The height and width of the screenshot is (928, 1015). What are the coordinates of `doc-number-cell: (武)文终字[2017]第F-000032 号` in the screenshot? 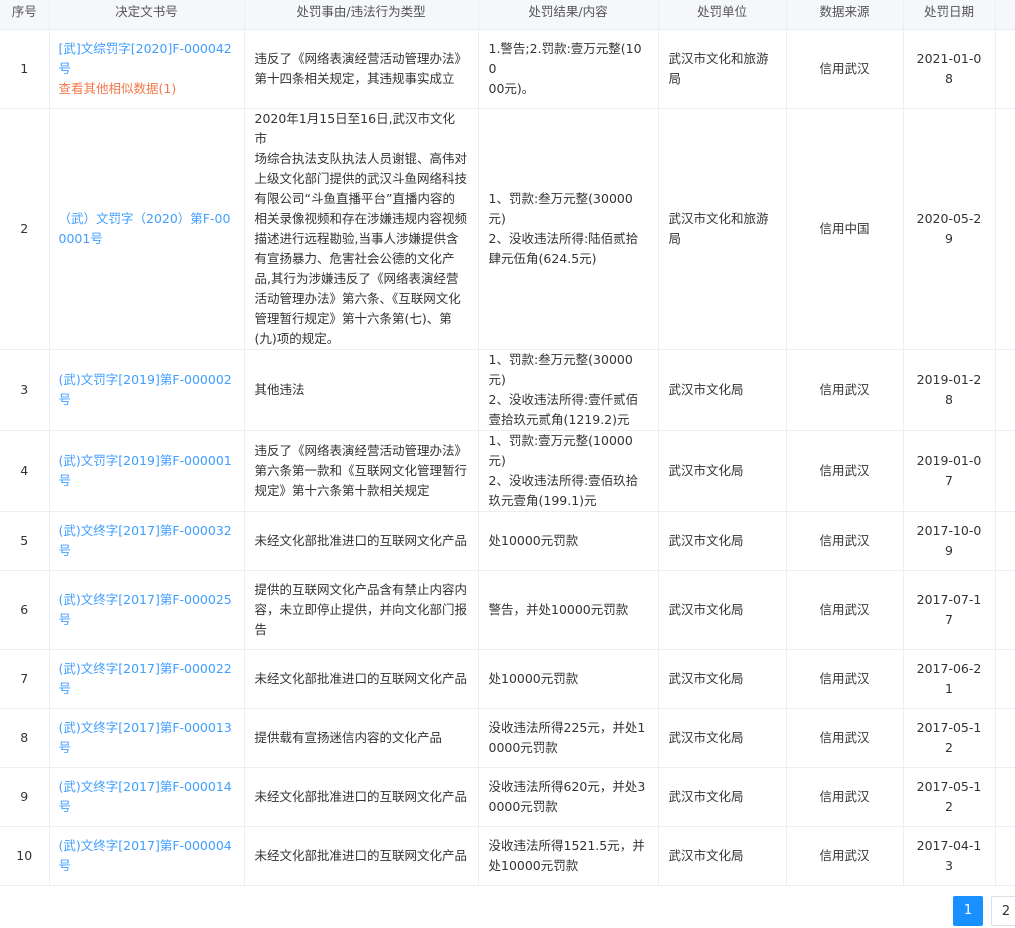 It's located at (147, 541).